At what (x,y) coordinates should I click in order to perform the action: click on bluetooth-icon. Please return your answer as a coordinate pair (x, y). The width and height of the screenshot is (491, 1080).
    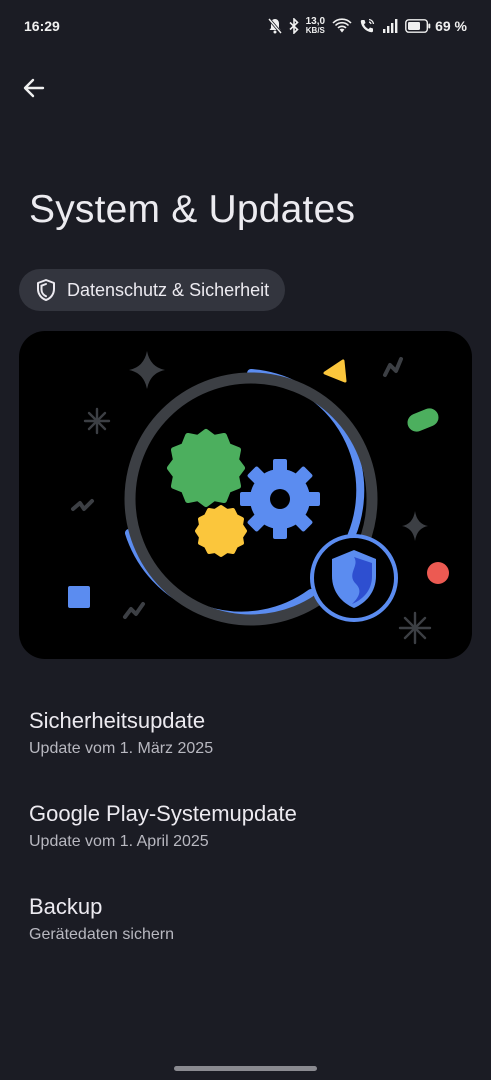
    Looking at the image, I should click on (294, 26).